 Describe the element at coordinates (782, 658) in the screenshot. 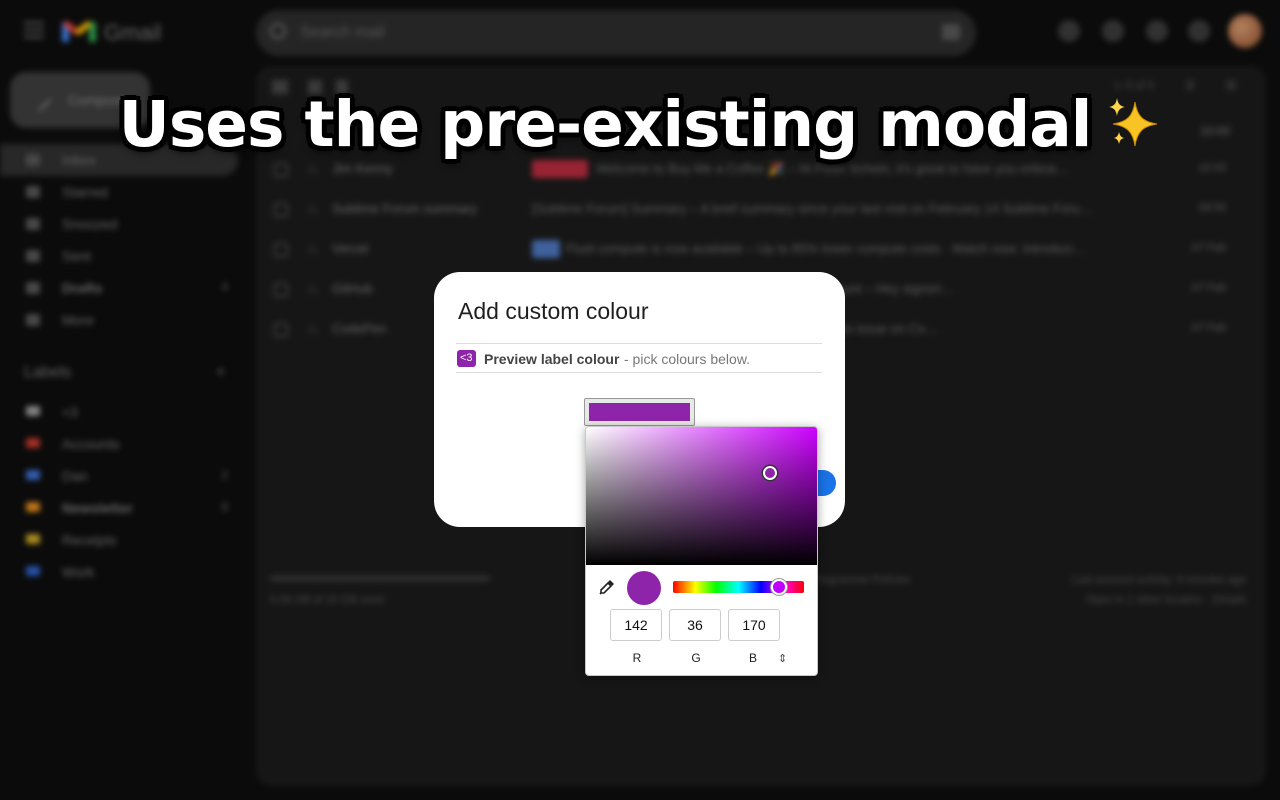

I see `colour-format-toggle: ⇕` at that location.